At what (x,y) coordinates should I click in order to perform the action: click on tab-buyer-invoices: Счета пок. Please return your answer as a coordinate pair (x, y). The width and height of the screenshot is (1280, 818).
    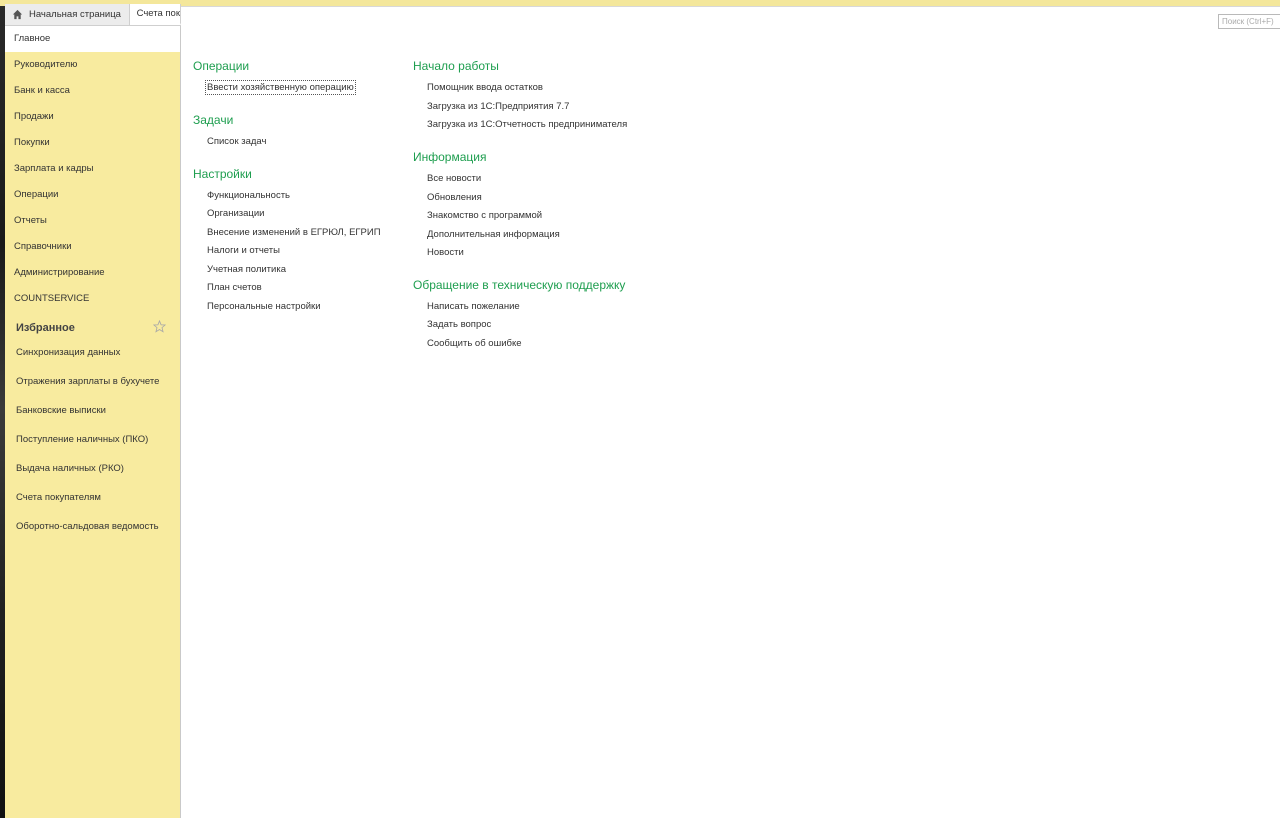
    Looking at the image, I should click on (155, 14).